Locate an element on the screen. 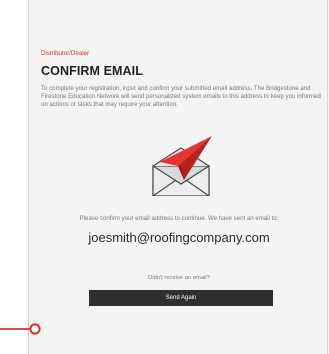 Image resolution: width=329 pixels, height=354 pixels. no-email-text: Didn't receive an email? is located at coordinates (179, 278).